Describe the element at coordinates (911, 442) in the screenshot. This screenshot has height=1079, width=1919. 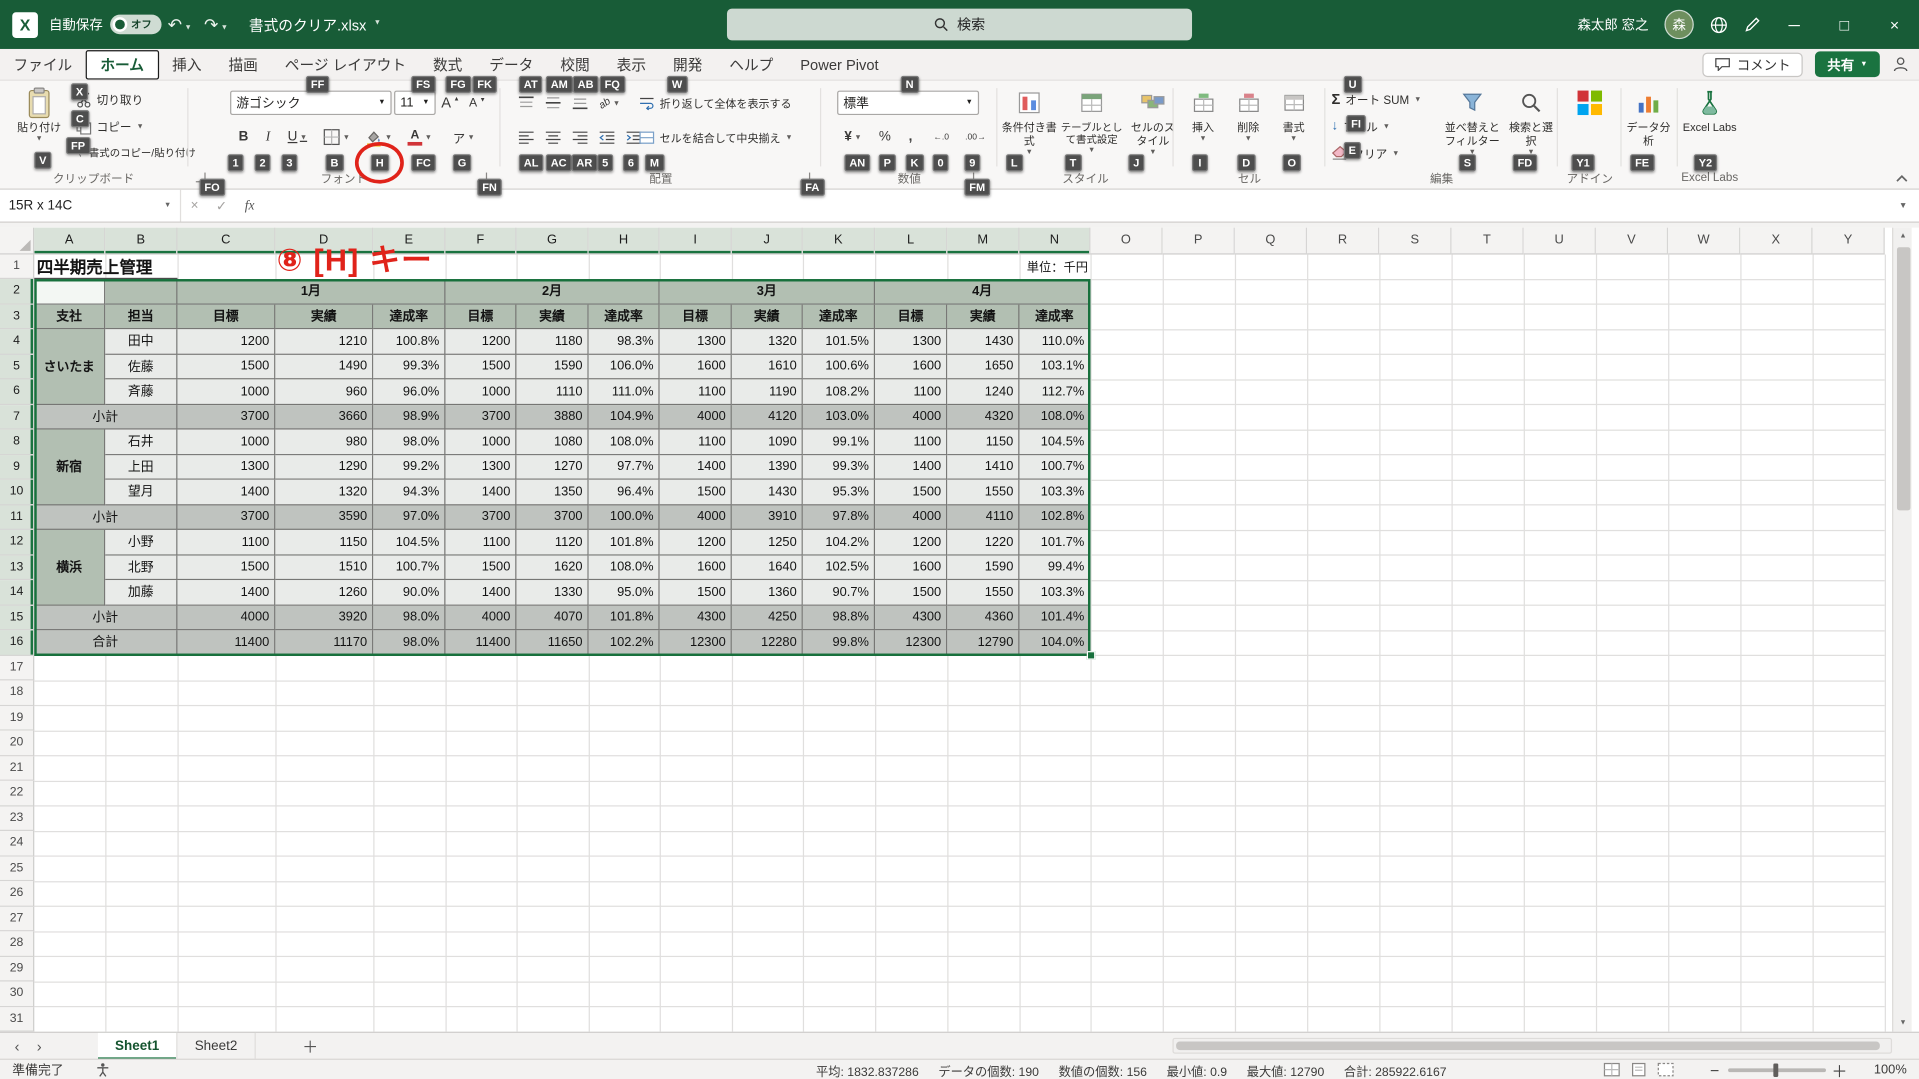
I see `value-cell: 1100` at that location.